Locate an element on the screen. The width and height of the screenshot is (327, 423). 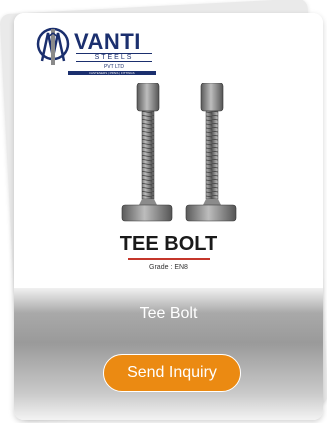
product-name: Tee Bolt is located at coordinates (168, 313).